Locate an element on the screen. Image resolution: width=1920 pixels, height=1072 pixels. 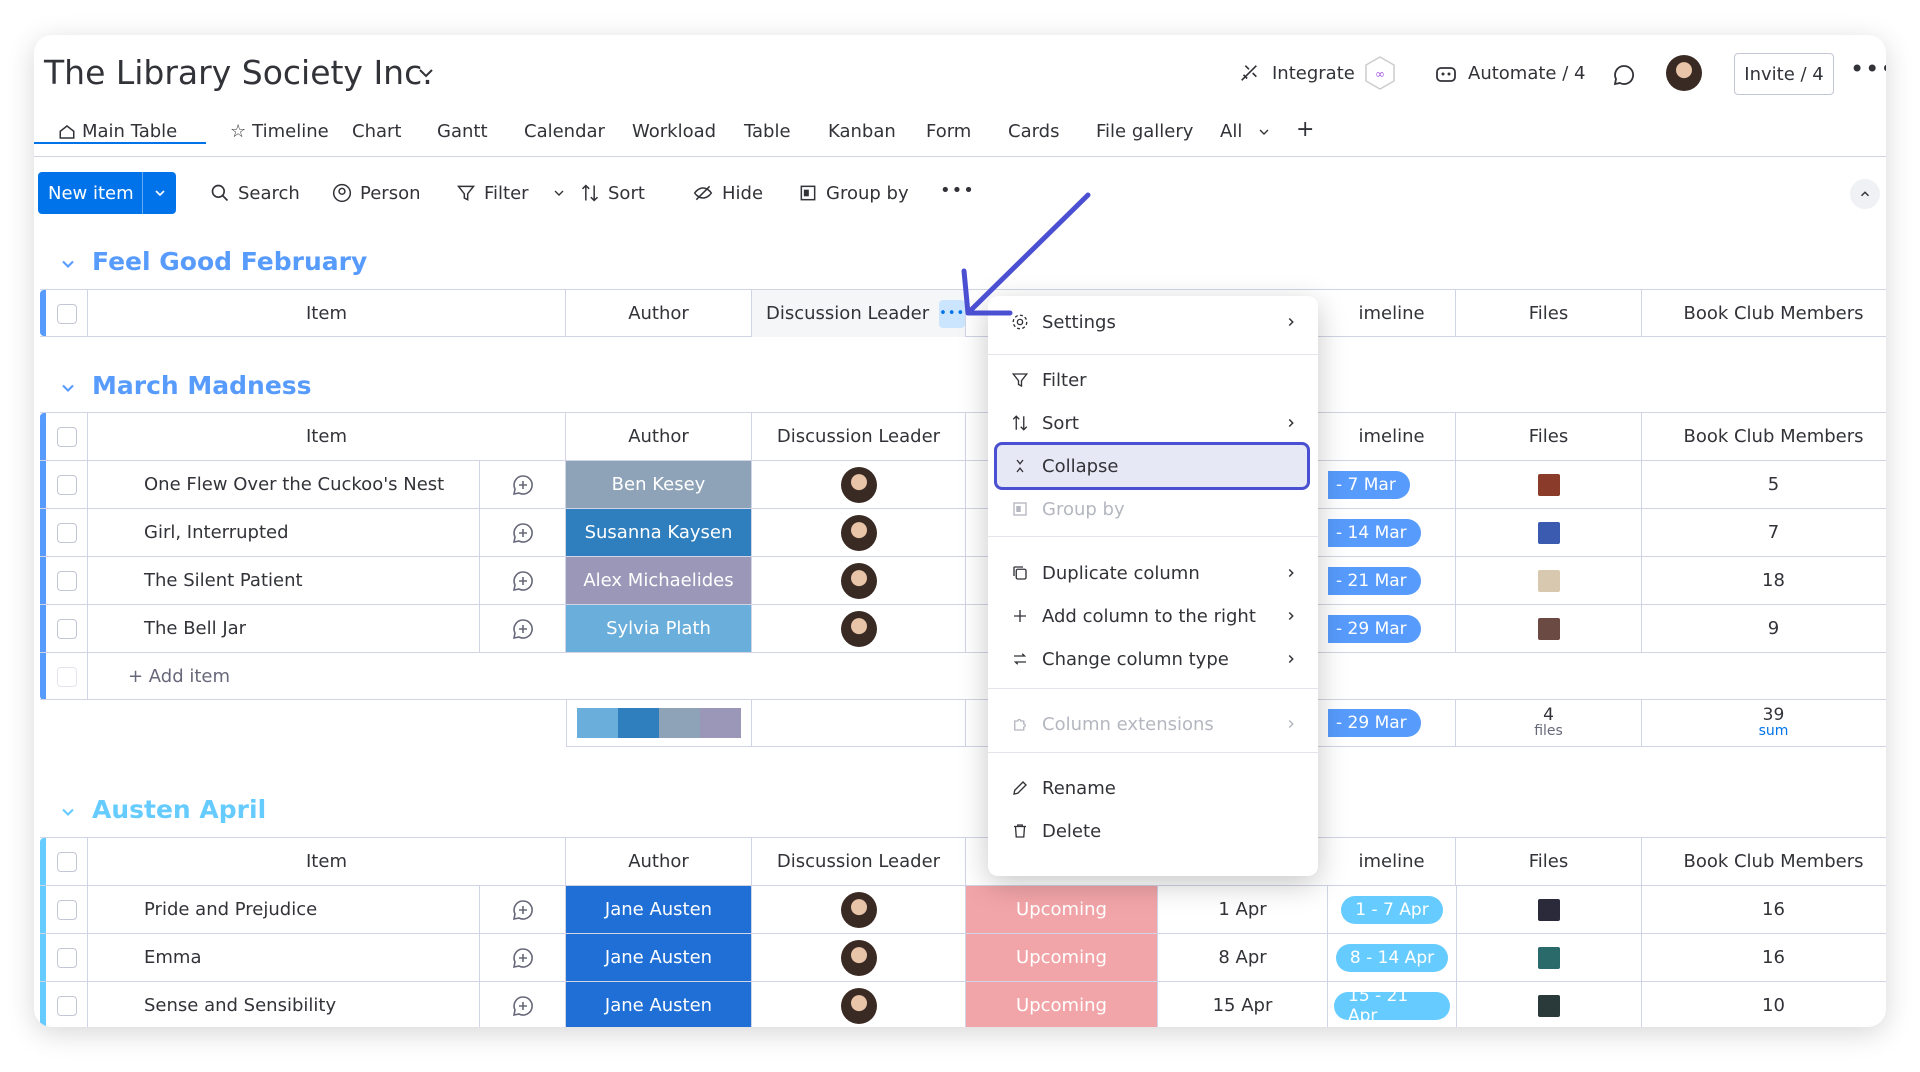
tab-gantt: Gantt is located at coordinates (462, 131).